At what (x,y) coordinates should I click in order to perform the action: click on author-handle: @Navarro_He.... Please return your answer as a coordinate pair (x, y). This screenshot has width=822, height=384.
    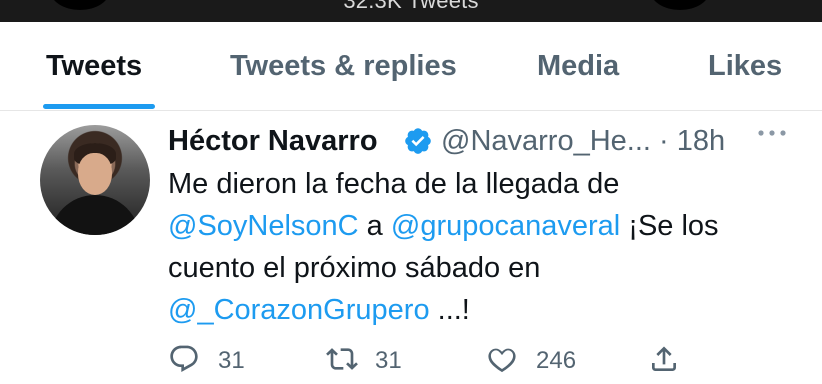
    Looking at the image, I should click on (546, 141).